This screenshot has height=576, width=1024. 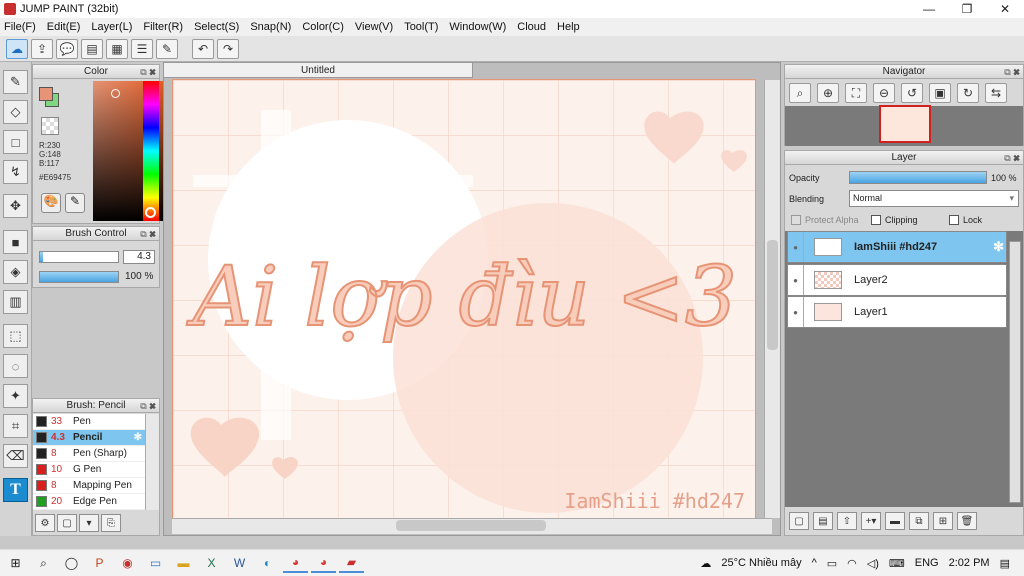 What do you see at coordinates (847, 521) in the screenshot?
I see `import-layer-icon: ⇧` at bounding box center [847, 521].